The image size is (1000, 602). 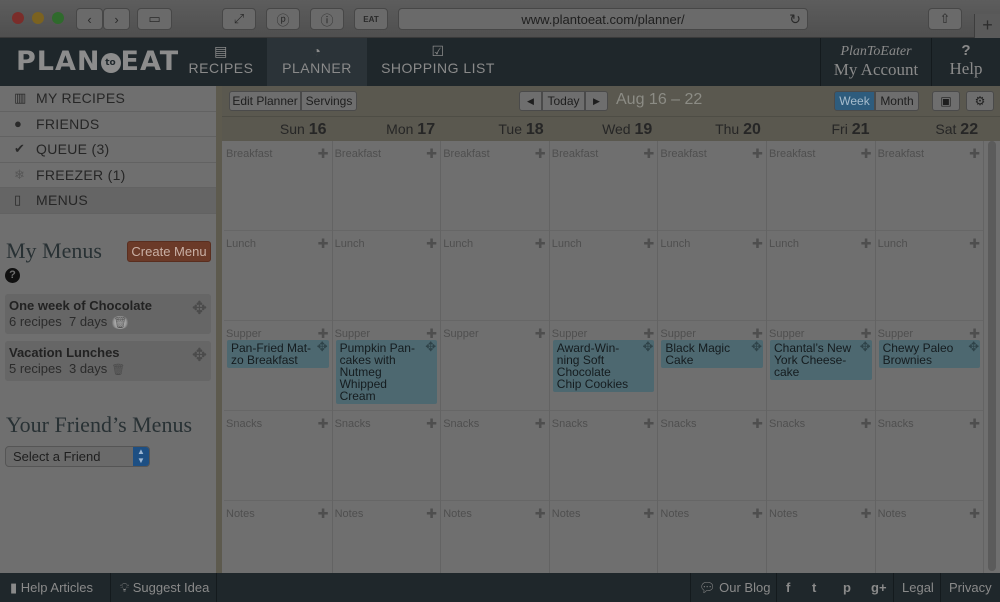 What do you see at coordinates (563, 101) in the screenshot?
I see `today-button: Today` at bounding box center [563, 101].